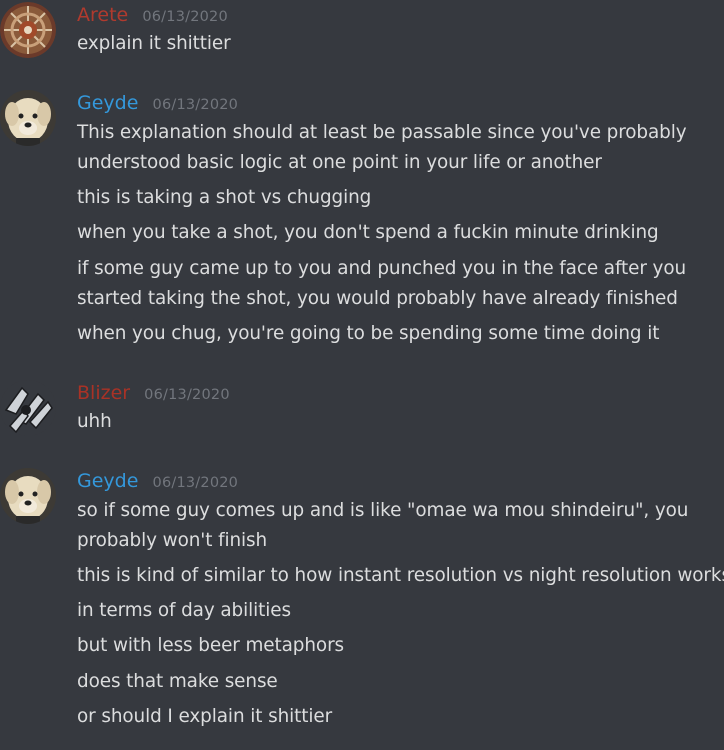 The height and width of the screenshot is (750, 724). What do you see at coordinates (177, 681) in the screenshot?
I see `message-line: does that make sense` at bounding box center [177, 681].